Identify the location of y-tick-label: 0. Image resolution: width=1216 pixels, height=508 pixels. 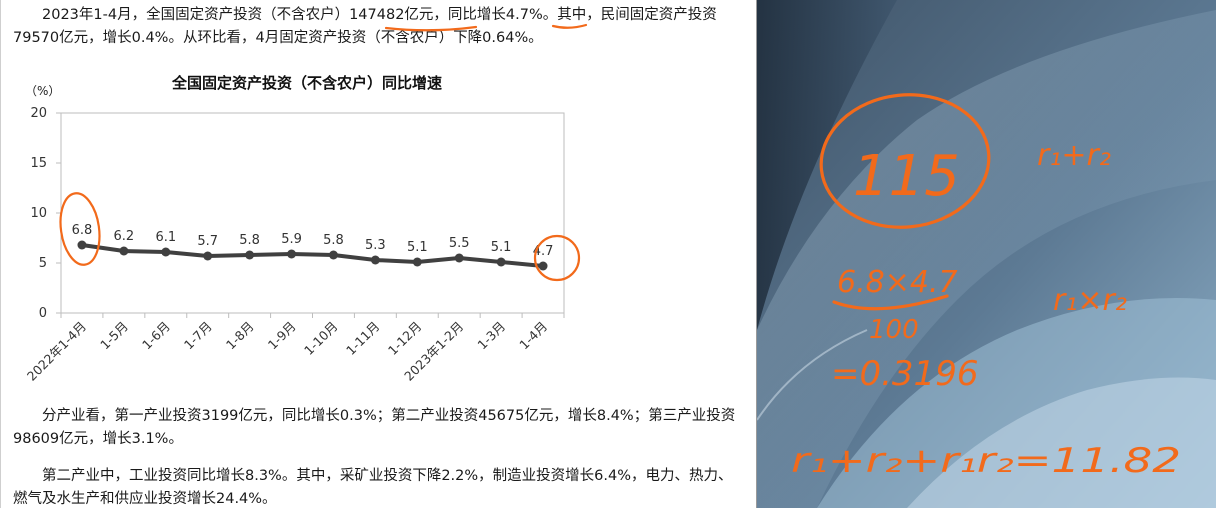
(43, 313).